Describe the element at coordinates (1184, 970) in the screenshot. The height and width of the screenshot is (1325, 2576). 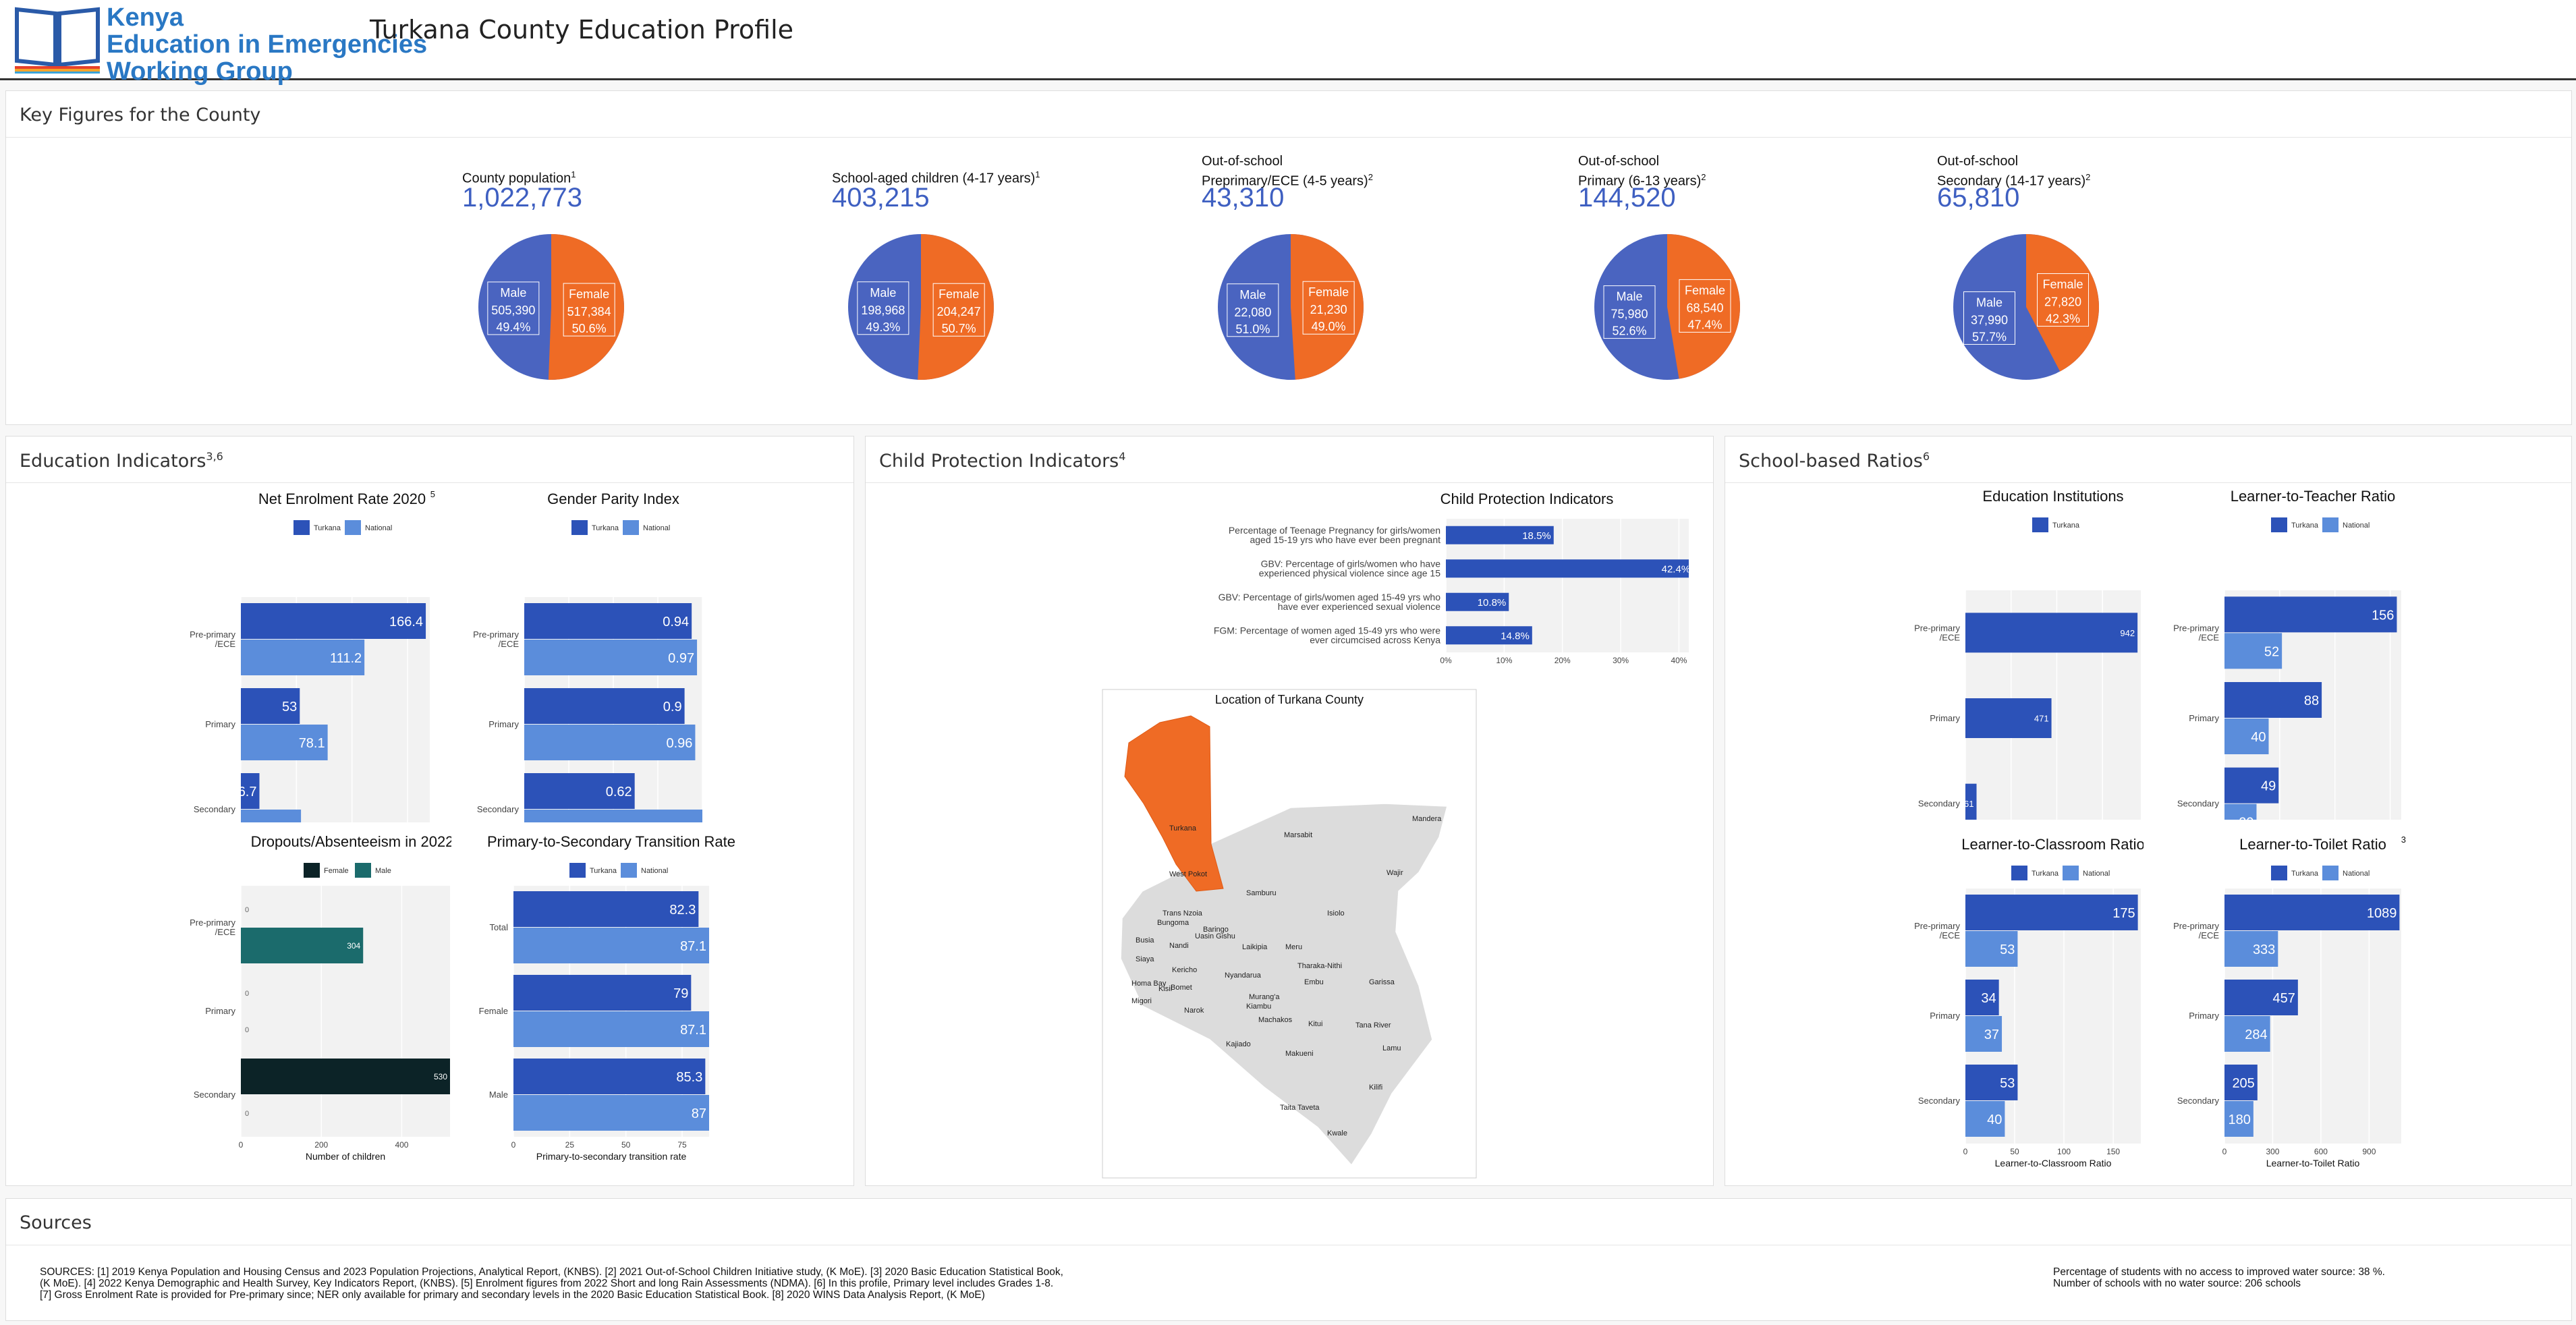
I see `map-county-label: Kericho` at that location.